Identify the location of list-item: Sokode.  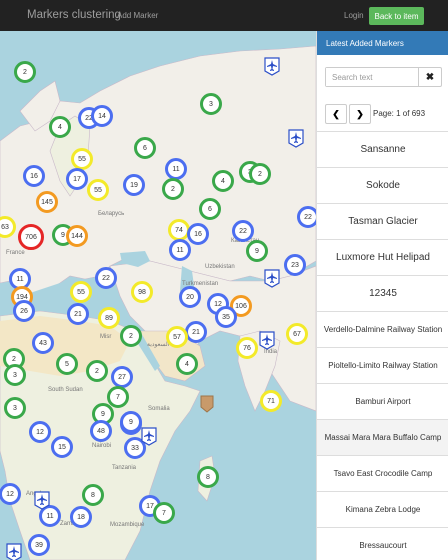
(382, 185).